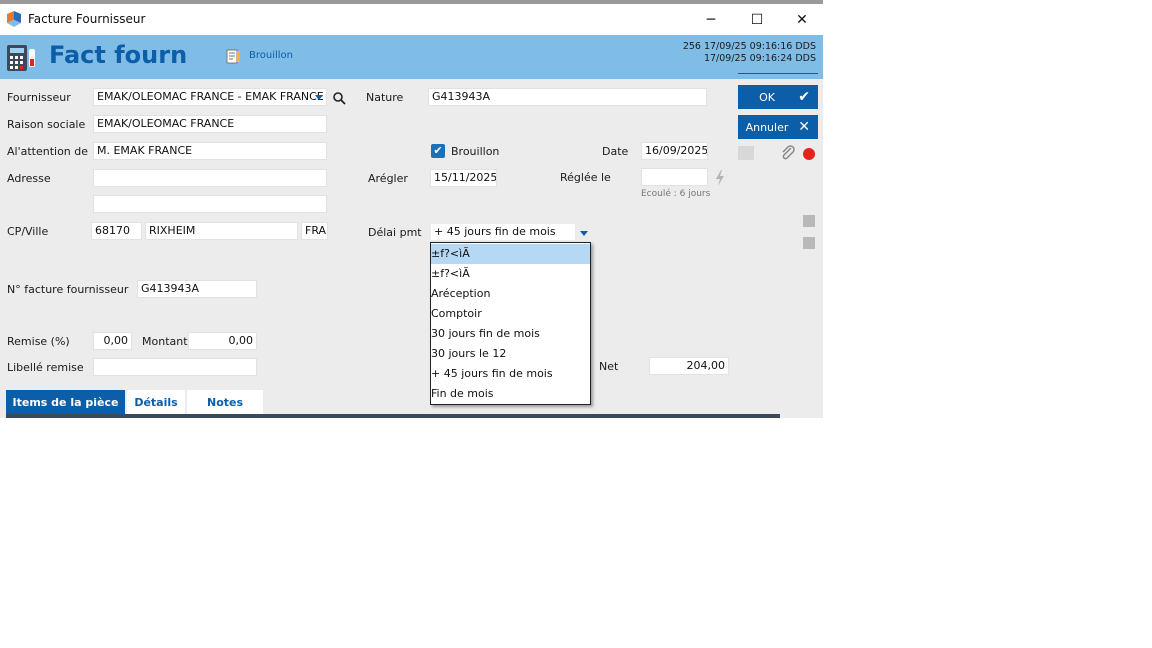 This screenshot has height=648, width=1152. What do you see at coordinates (463, 178) in the screenshot?
I see `aregler-input: 15/11/2025` at bounding box center [463, 178].